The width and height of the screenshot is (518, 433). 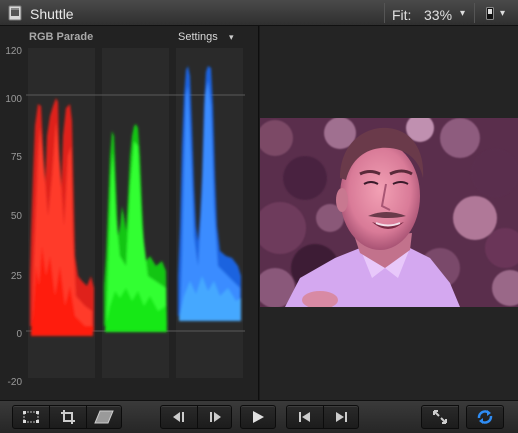 What do you see at coordinates (402, 15) in the screenshot?
I see `fit-label: Fit:` at bounding box center [402, 15].